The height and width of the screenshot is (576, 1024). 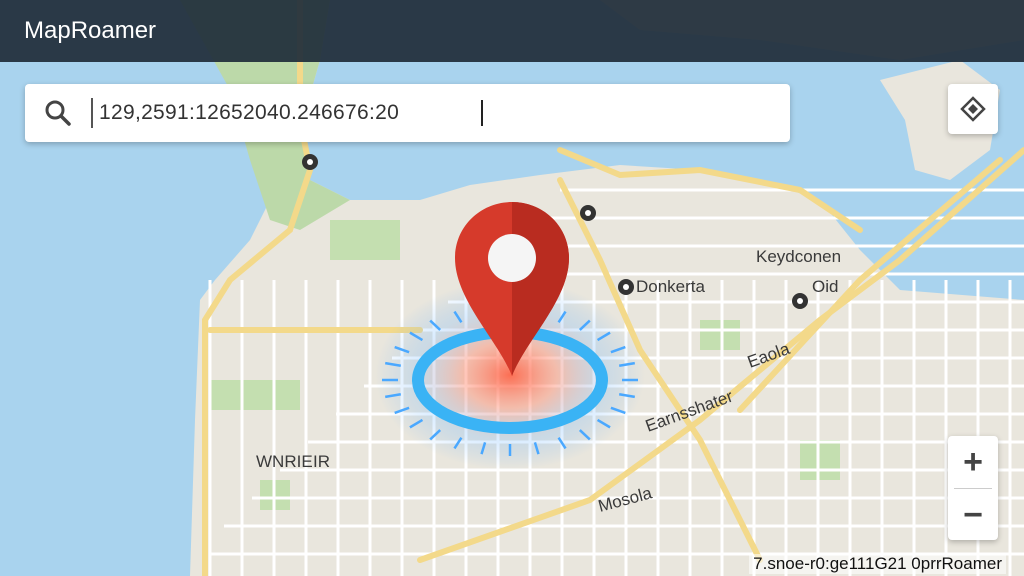 I want to click on map-label: Oid, so click(x=825, y=286).